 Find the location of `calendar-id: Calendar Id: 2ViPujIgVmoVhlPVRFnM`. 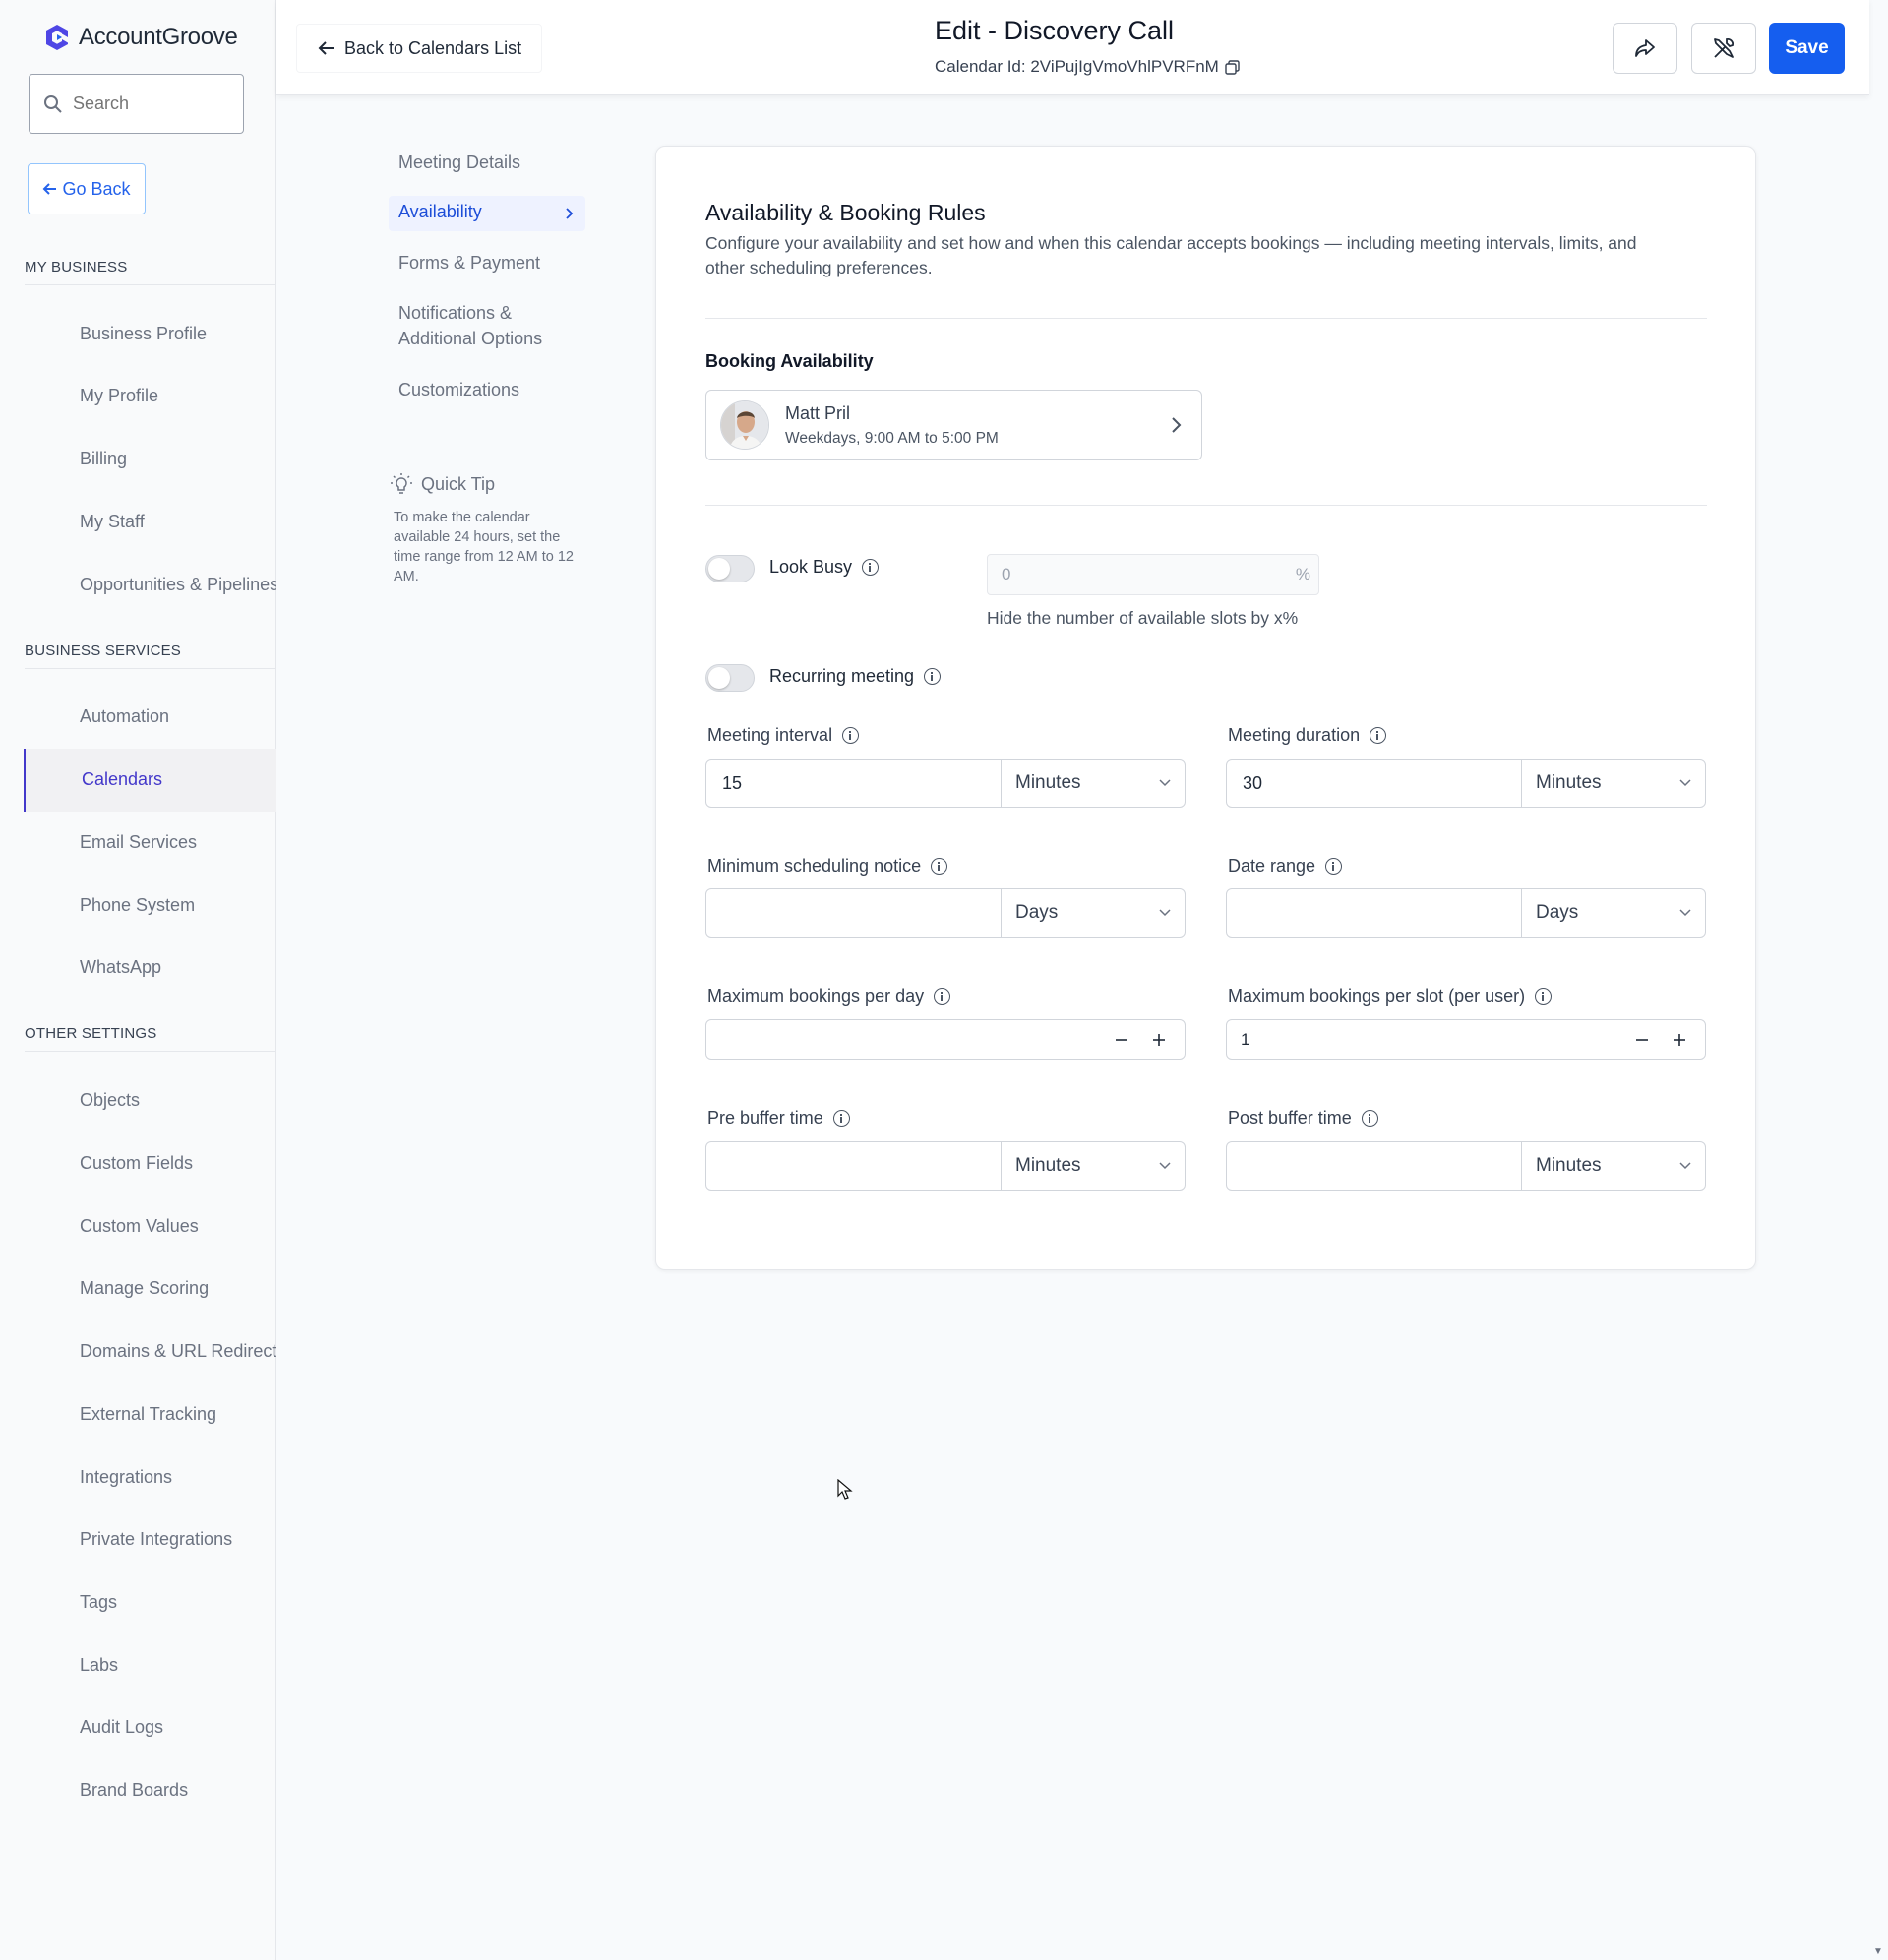

calendar-id: Calendar Id: 2ViPujIgVmoVhlPVRFnM is located at coordinates (1087, 67).